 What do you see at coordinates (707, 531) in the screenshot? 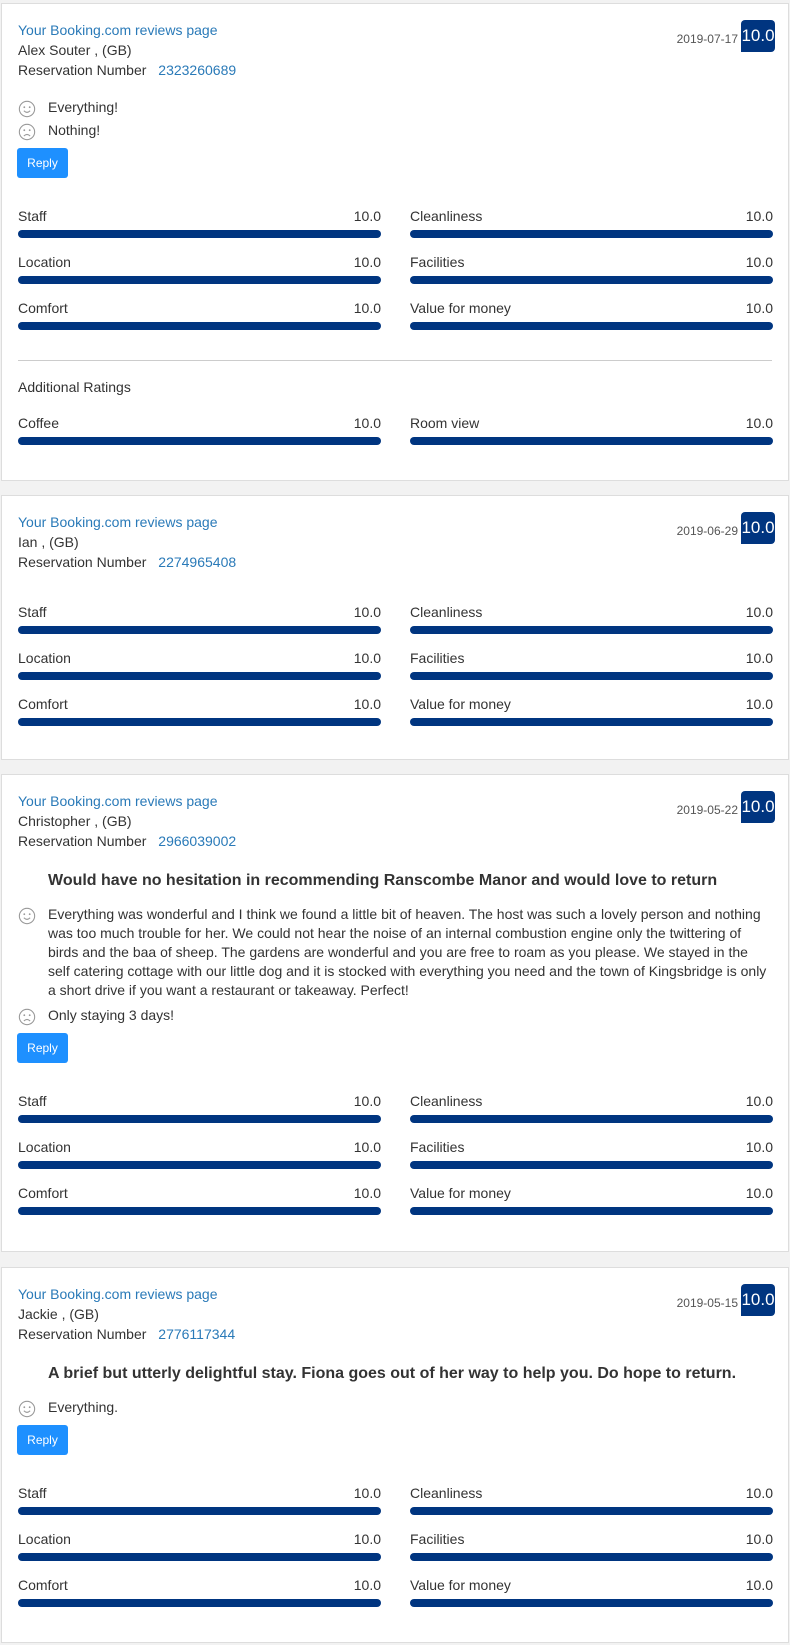
I see `review-date: 2019-06-29` at bounding box center [707, 531].